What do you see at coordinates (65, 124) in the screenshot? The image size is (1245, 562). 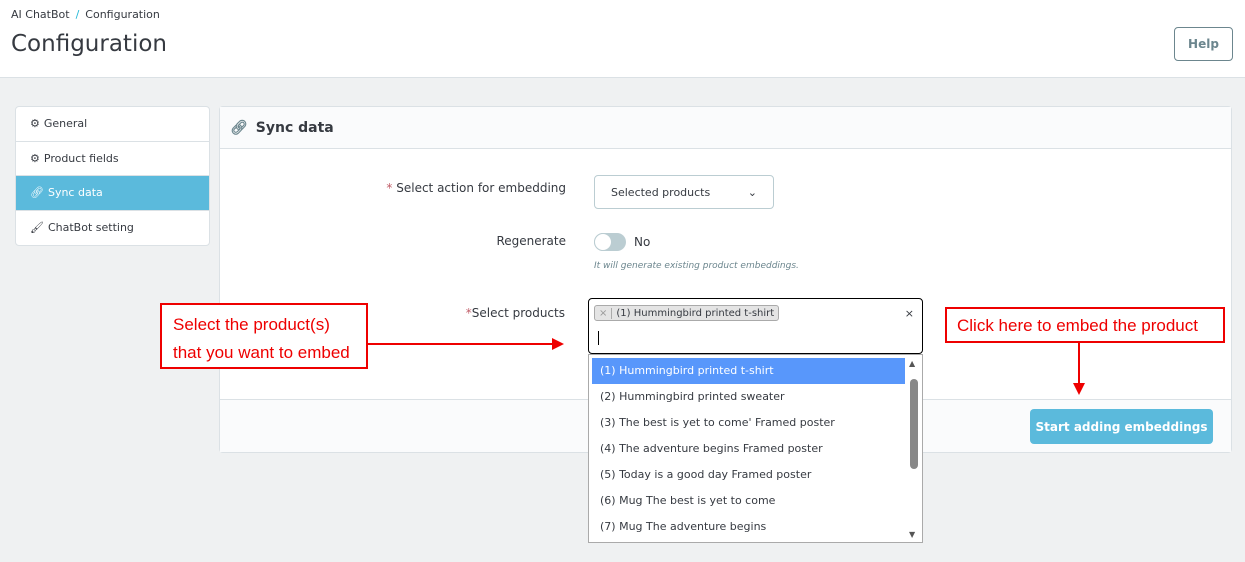 I see `sidebar-item-label: General` at bounding box center [65, 124].